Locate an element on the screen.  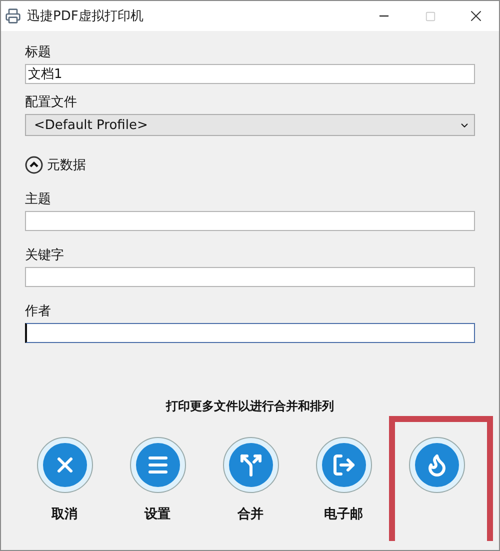
printer-icon is located at coordinates (13, 16).